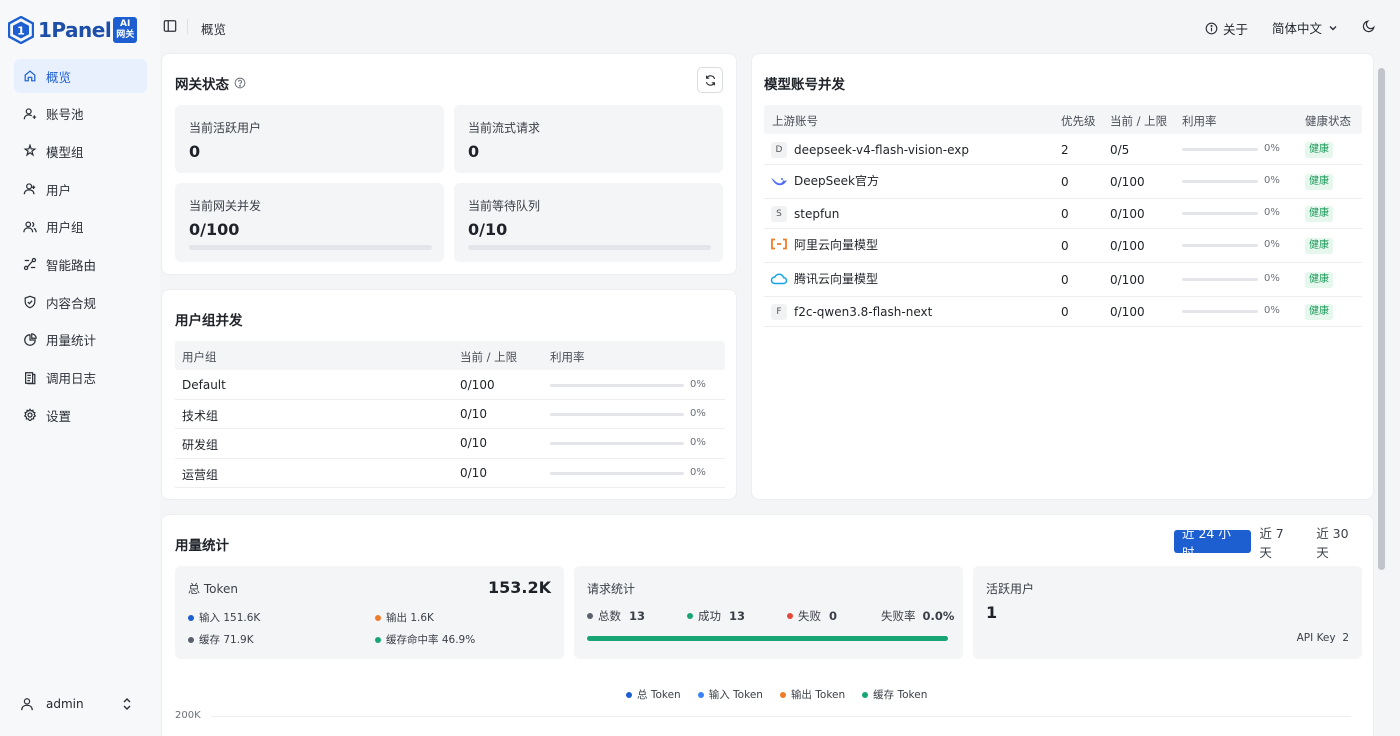  I want to click on language-select: 简体中文, so click(1305, 27).